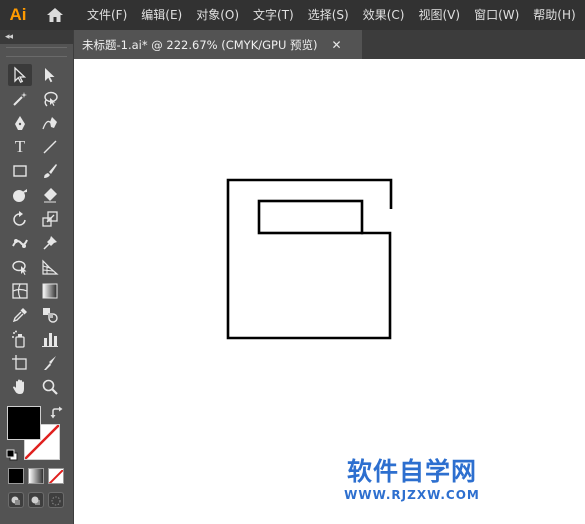  Describe the element at coordinates (20, 339) in the screenshot. I see `symbol-sprayer-tool-icon` at that location.